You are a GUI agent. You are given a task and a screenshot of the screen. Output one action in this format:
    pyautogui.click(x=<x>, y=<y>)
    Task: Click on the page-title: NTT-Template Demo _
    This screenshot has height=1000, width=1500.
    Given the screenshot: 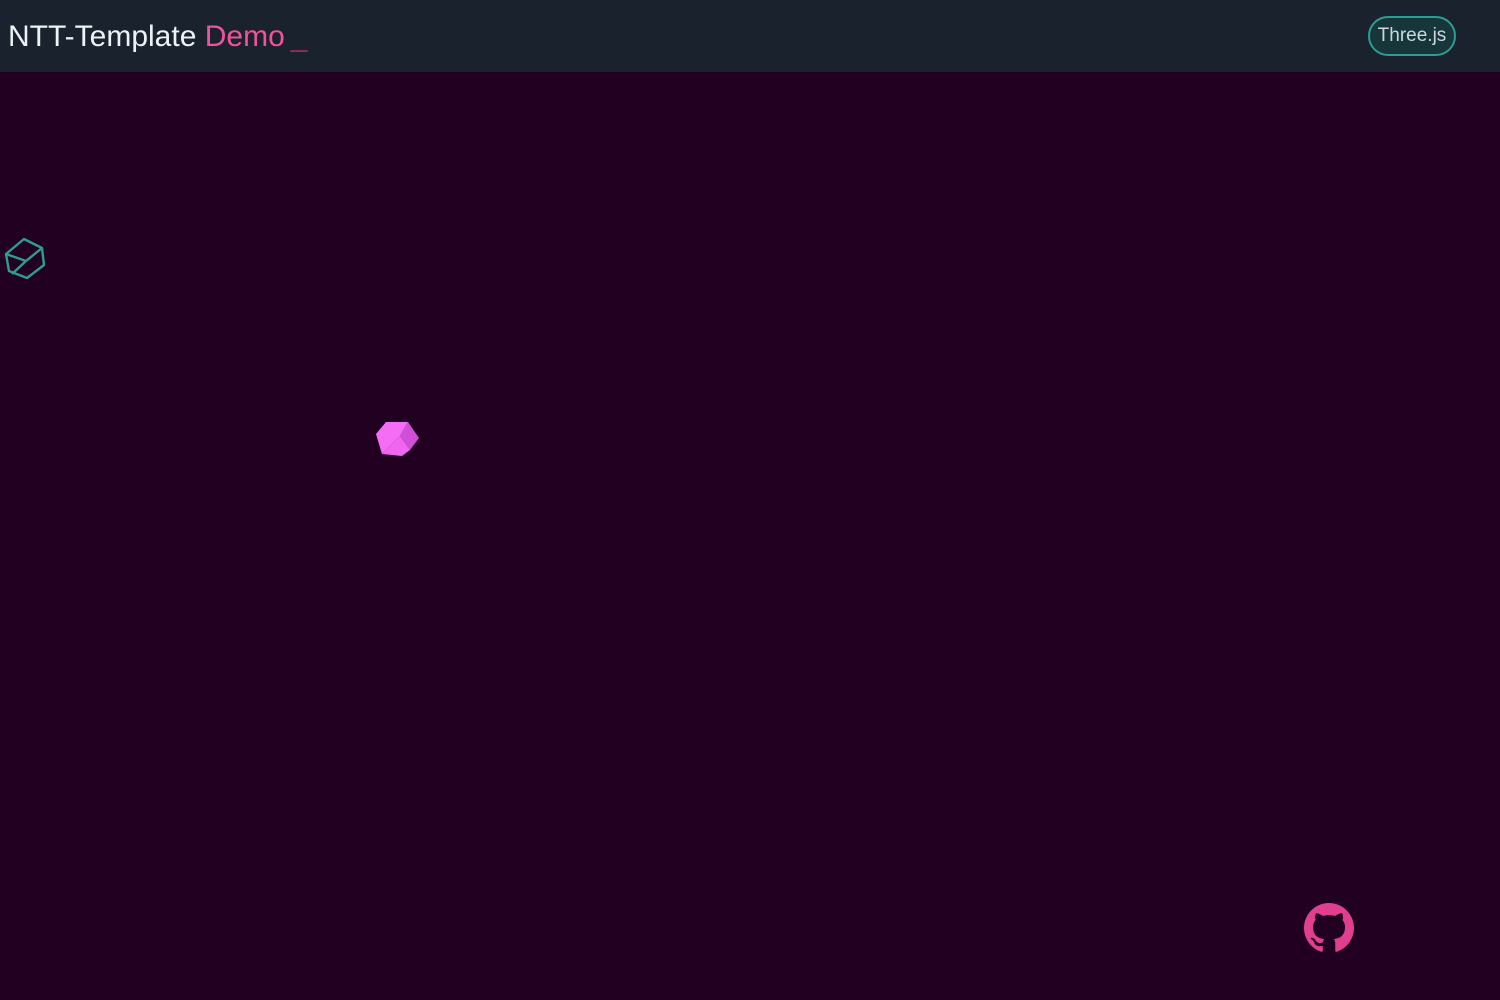 What is the action you would take?
    pyautogui.click(x=157, y=37)
    